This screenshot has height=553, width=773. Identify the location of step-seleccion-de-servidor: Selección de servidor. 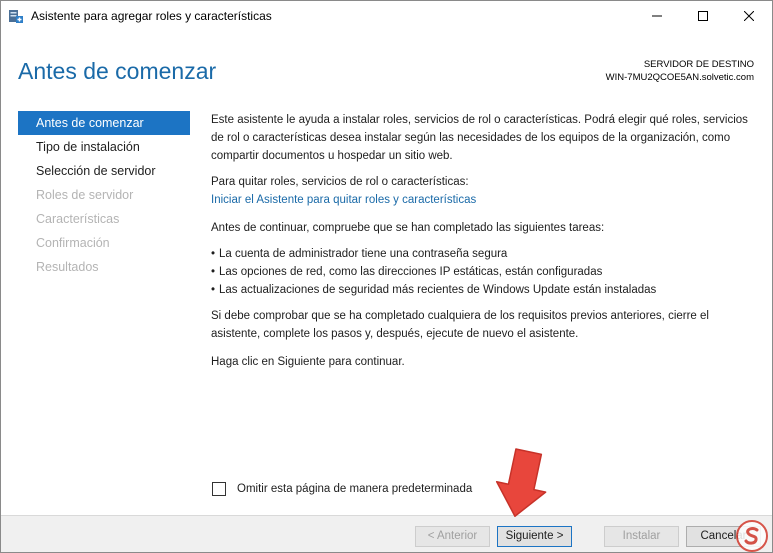
(104, 171).